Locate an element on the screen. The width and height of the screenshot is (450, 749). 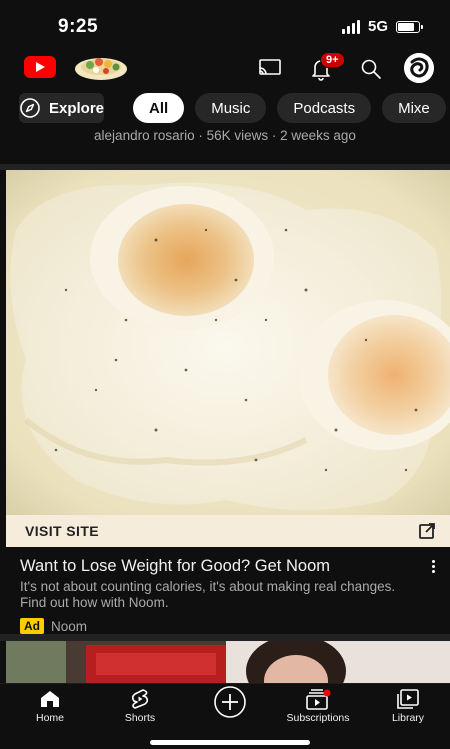
category-chips: Explore All Music Podcasts Mixe is located at coordinates (225, 108).